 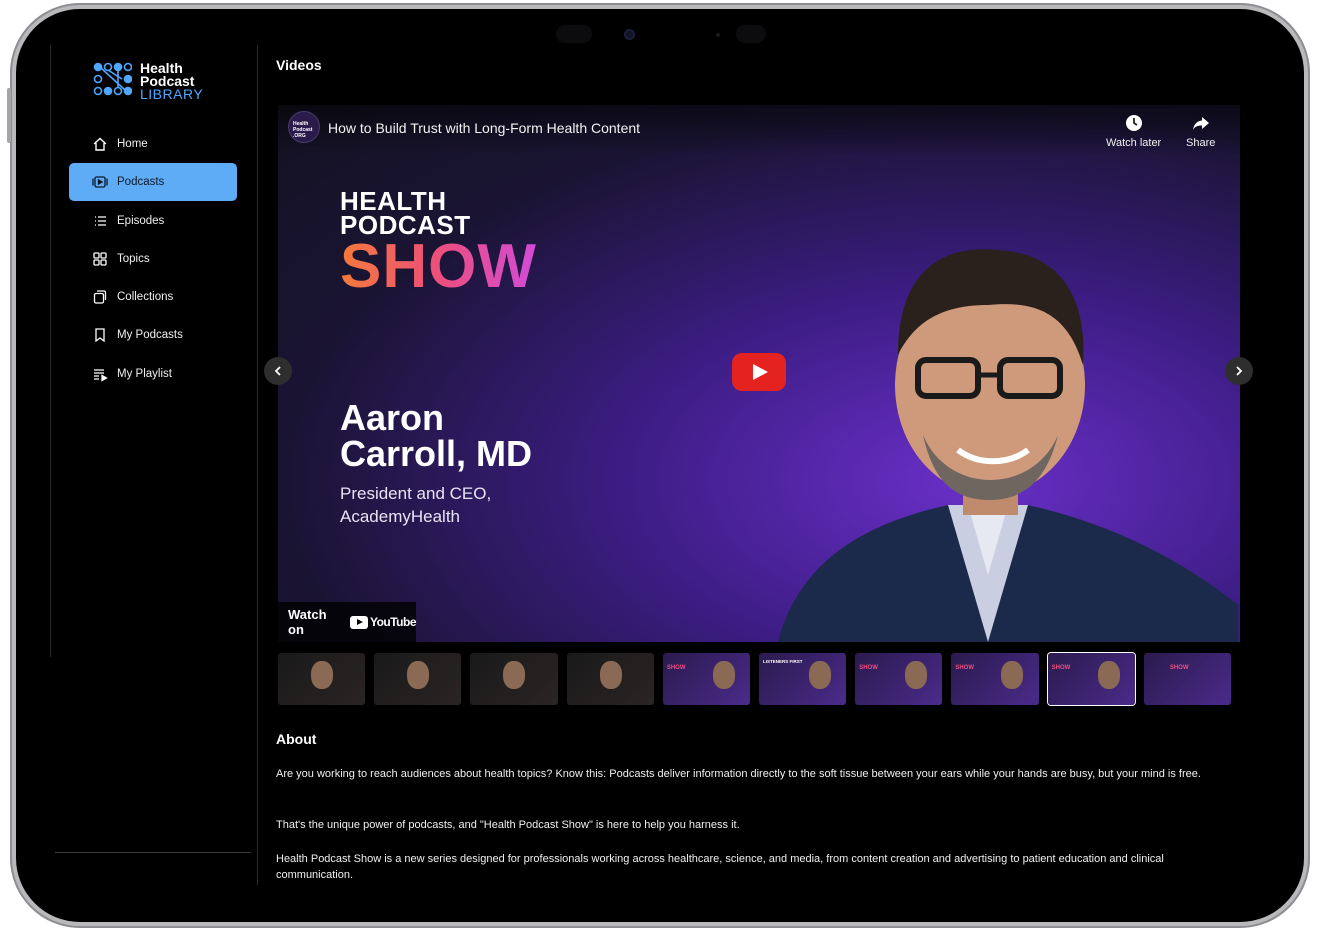 I want to click on play-button, so click(x=759, y=372).